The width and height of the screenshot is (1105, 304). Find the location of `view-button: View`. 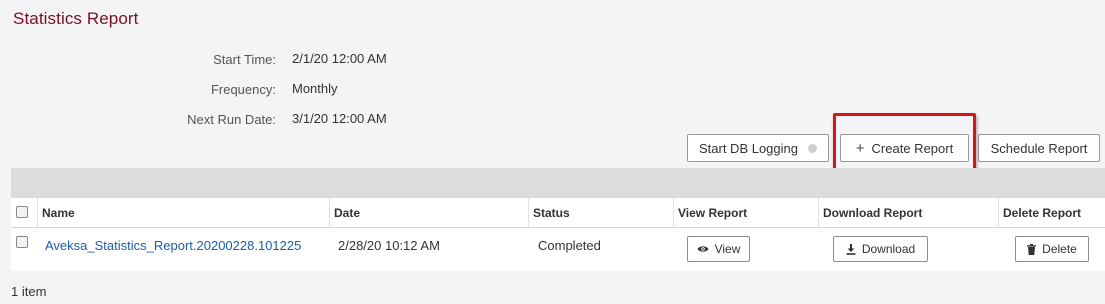

view-button: View is located at coordinates (718, 249).